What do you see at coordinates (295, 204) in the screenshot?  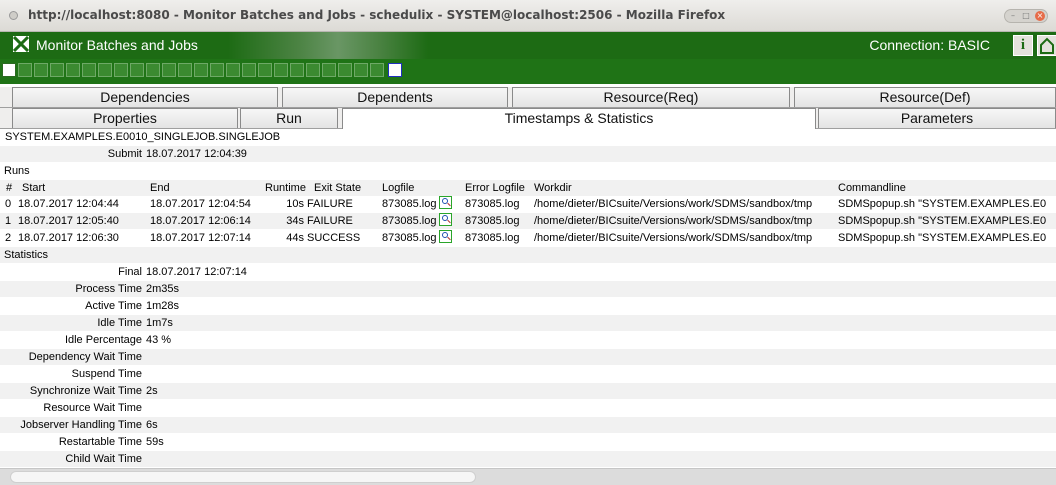 I see `run-runtime: 10s` at bounding box center [295, 204].